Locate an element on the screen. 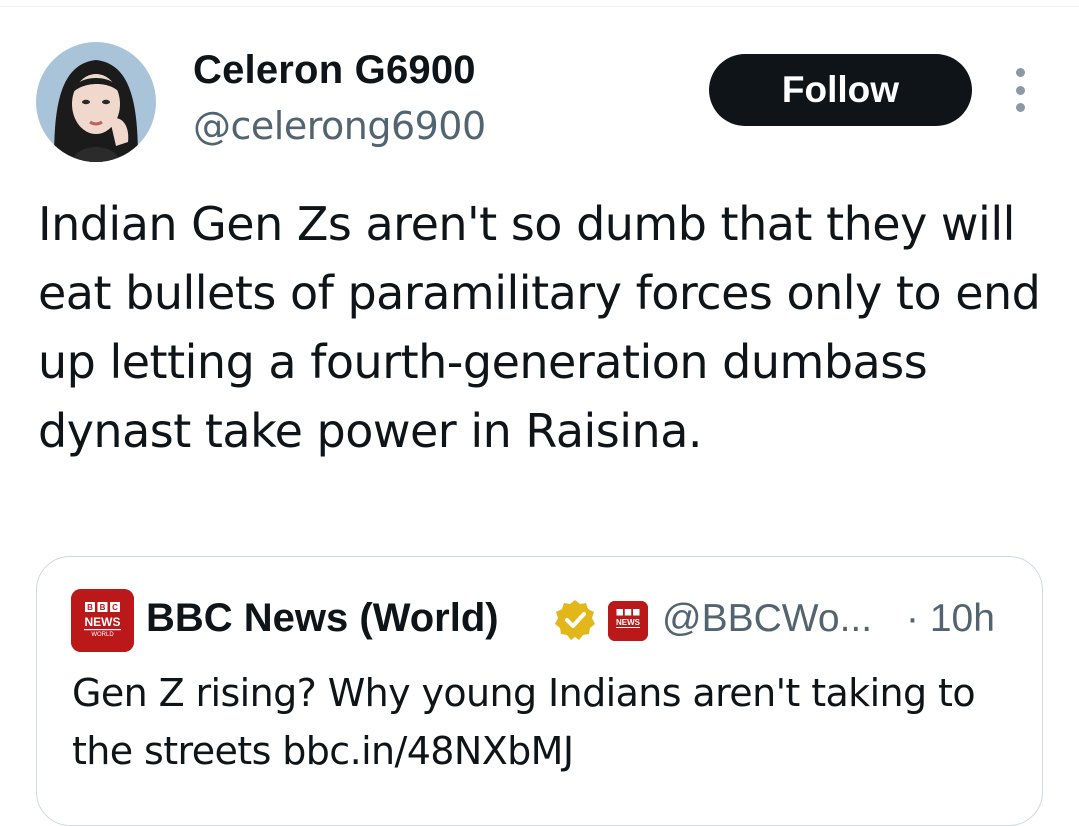 This screenshot has height=826, width=1079. more-vertical-icon is located at coordinates (1020, 90).